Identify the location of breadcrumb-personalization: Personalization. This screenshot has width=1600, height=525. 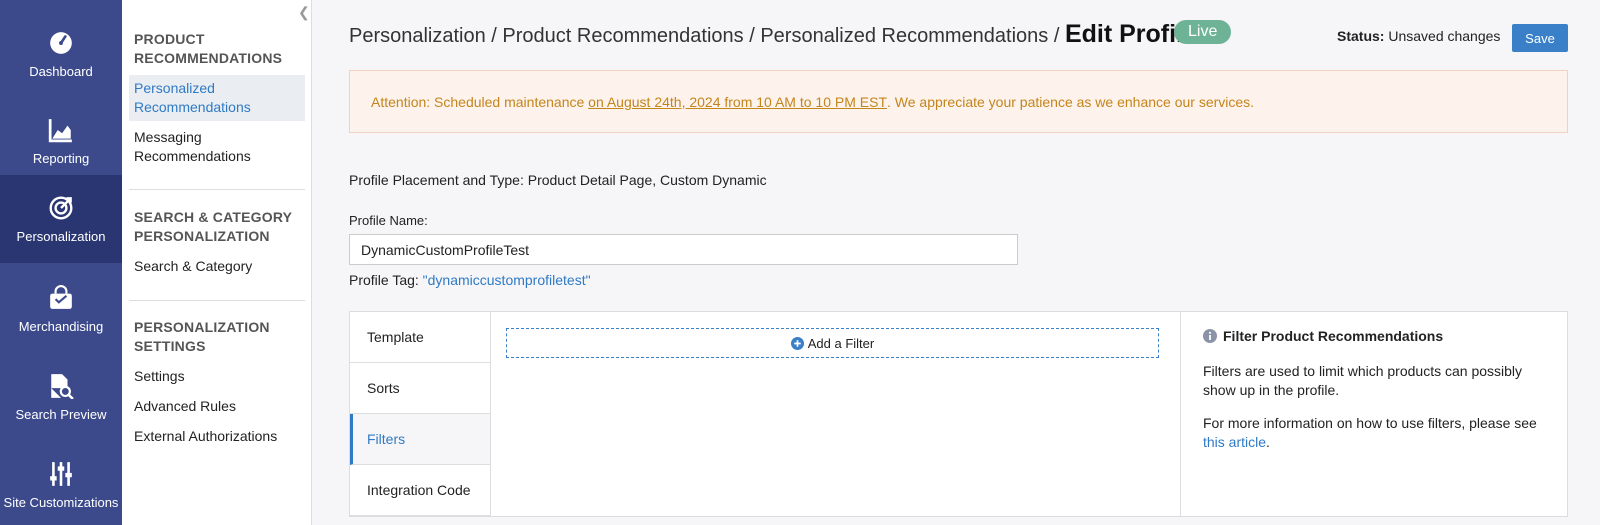
(417, 36).